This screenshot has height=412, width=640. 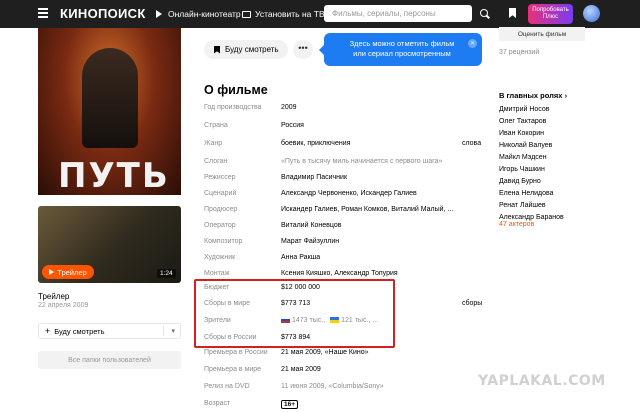 I want to click on nav-install-tv-label: Установить на ТВ, so click(x=290, y=14).